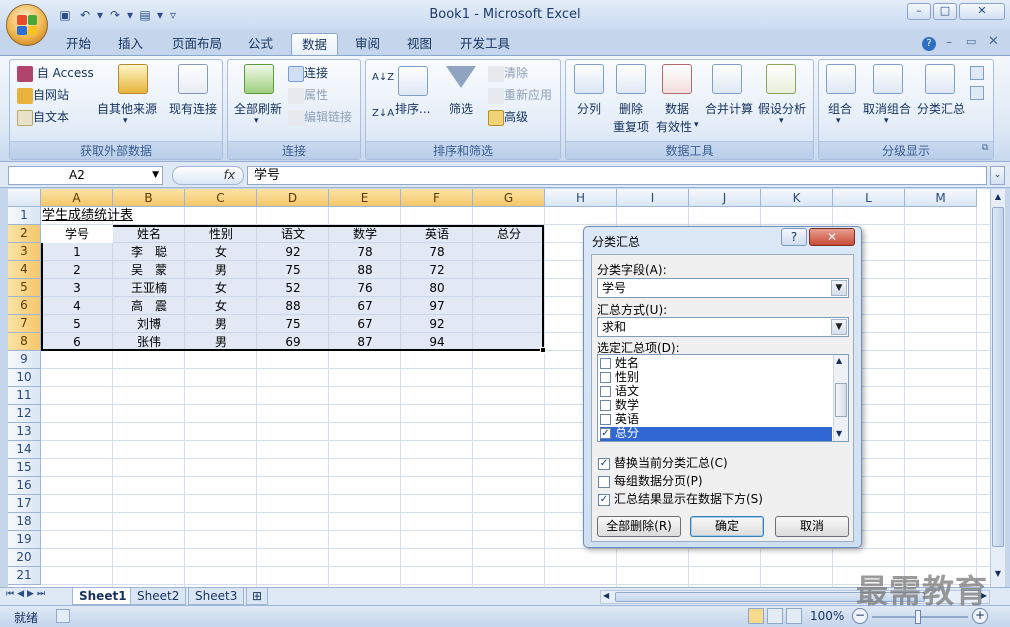 The height and width of the screenshot is (627, 1010). Describe the element at coordinates (259, 79) in the screenshot. I see `refresh-all-button` at that location.